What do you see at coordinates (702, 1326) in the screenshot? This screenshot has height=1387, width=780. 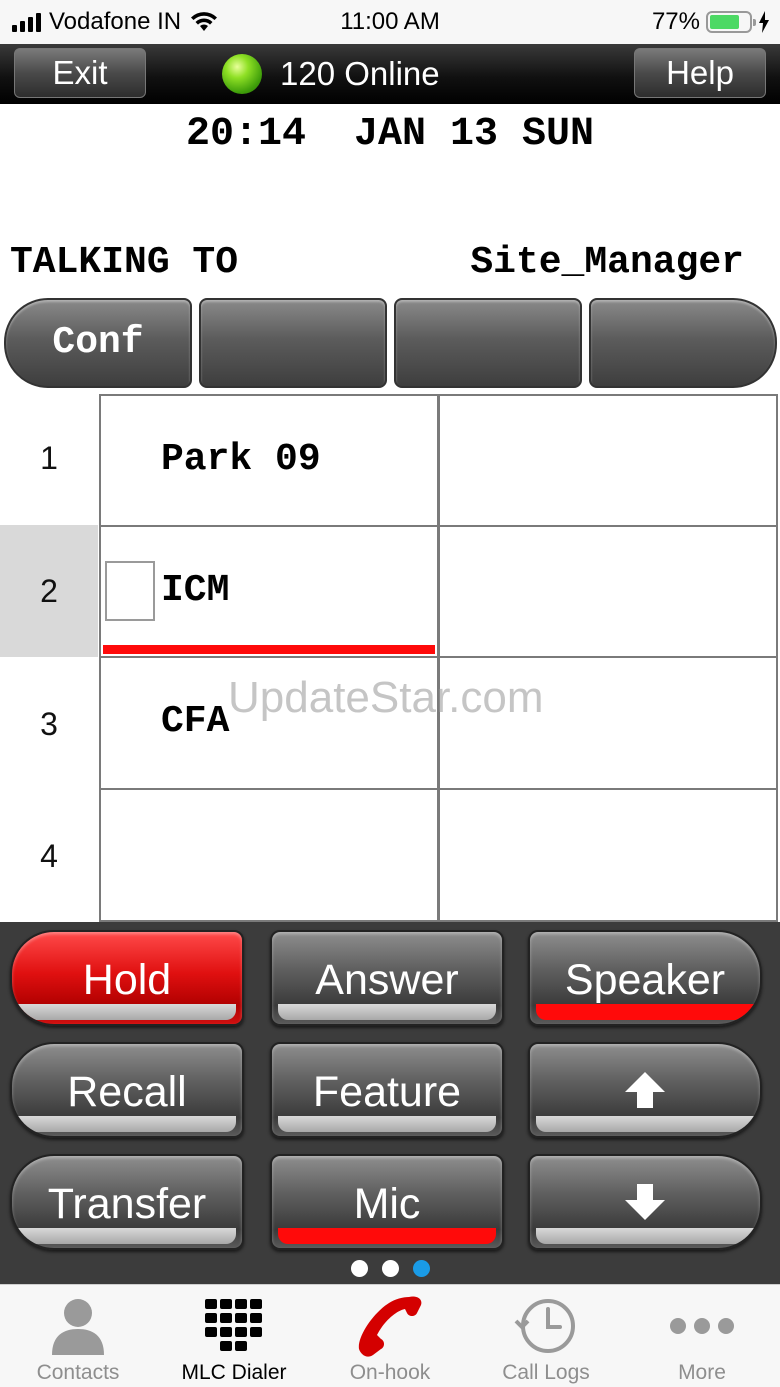 I see `more-dots-icon` at bounding box center [702, 1326].